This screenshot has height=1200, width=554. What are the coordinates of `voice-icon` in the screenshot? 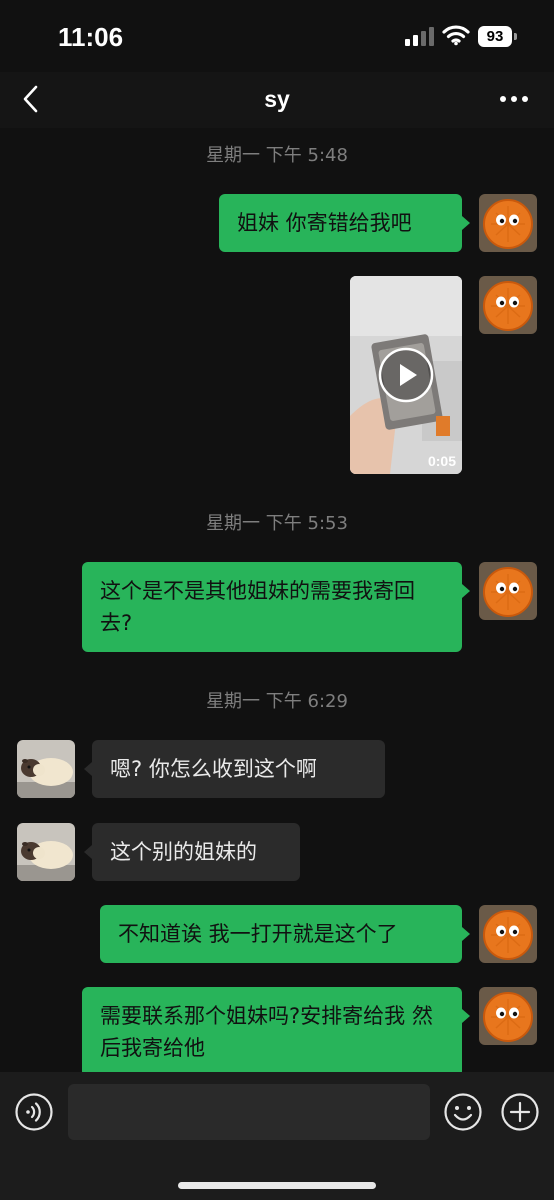 It's located at (34, 1112).